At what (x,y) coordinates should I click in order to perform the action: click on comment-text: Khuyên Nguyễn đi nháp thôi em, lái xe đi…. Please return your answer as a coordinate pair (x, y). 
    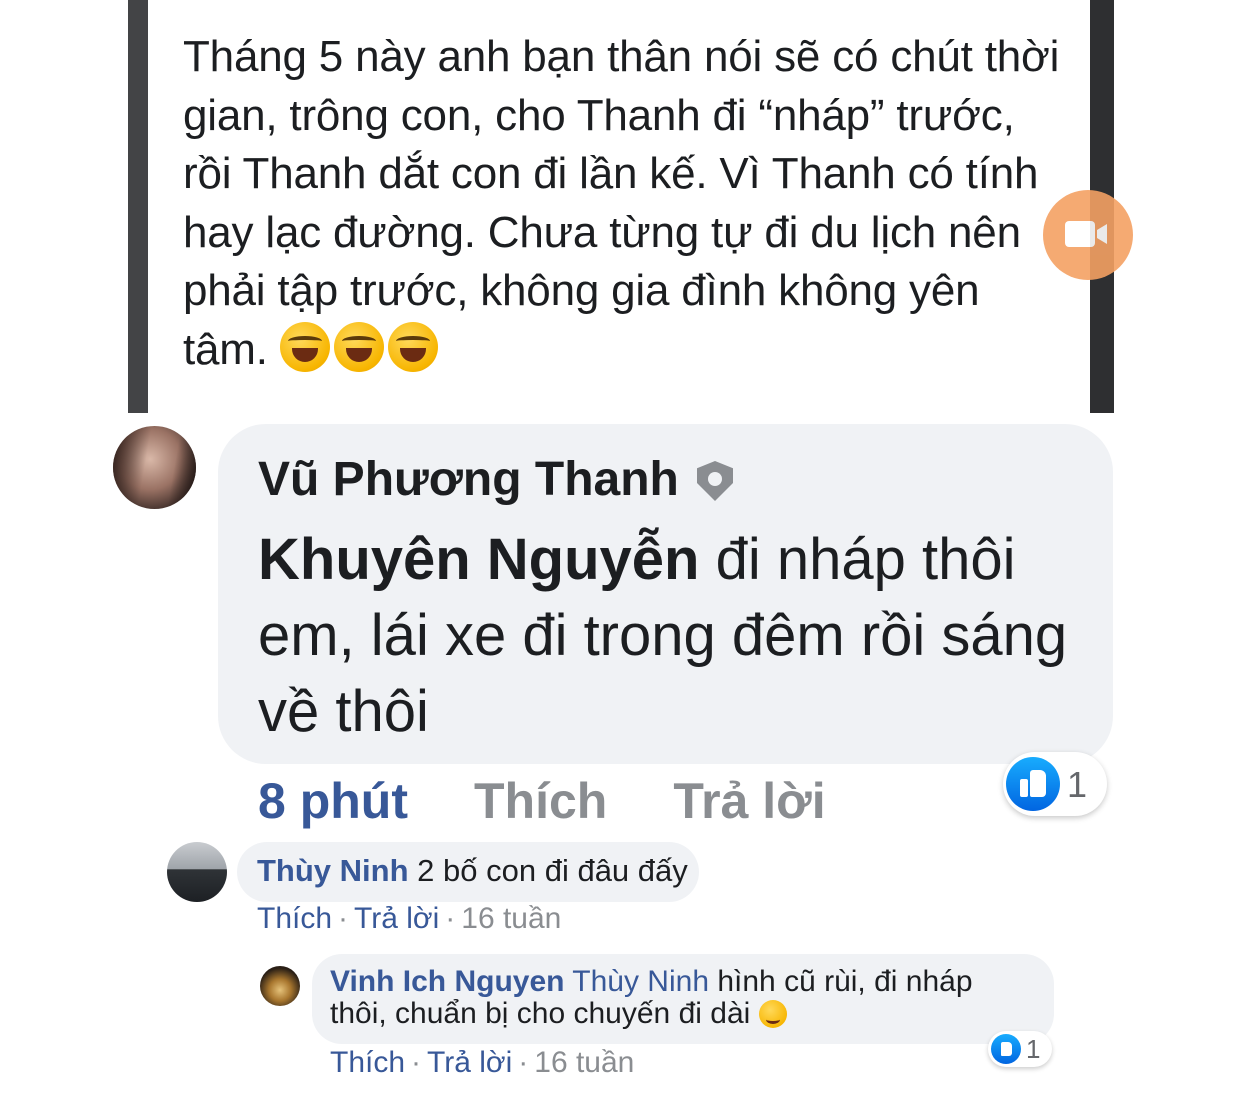
    Looking at the image, I should click on (668, 636).